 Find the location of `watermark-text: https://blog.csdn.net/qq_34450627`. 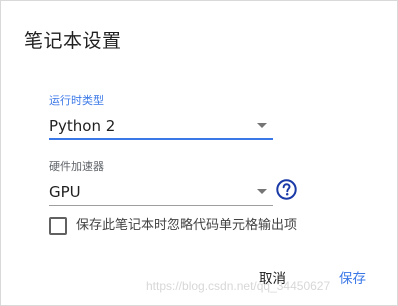

watermark-text: https://blog.csdn.net/qq_34450627 is located at coordinates (238, 286).